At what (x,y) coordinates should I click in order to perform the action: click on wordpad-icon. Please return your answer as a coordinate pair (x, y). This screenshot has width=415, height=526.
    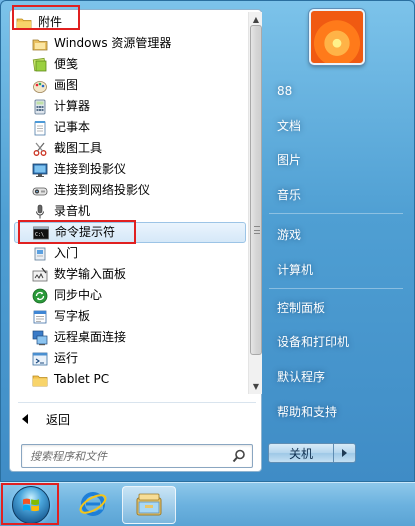
    Looking at the image, I should click on (40, 317).